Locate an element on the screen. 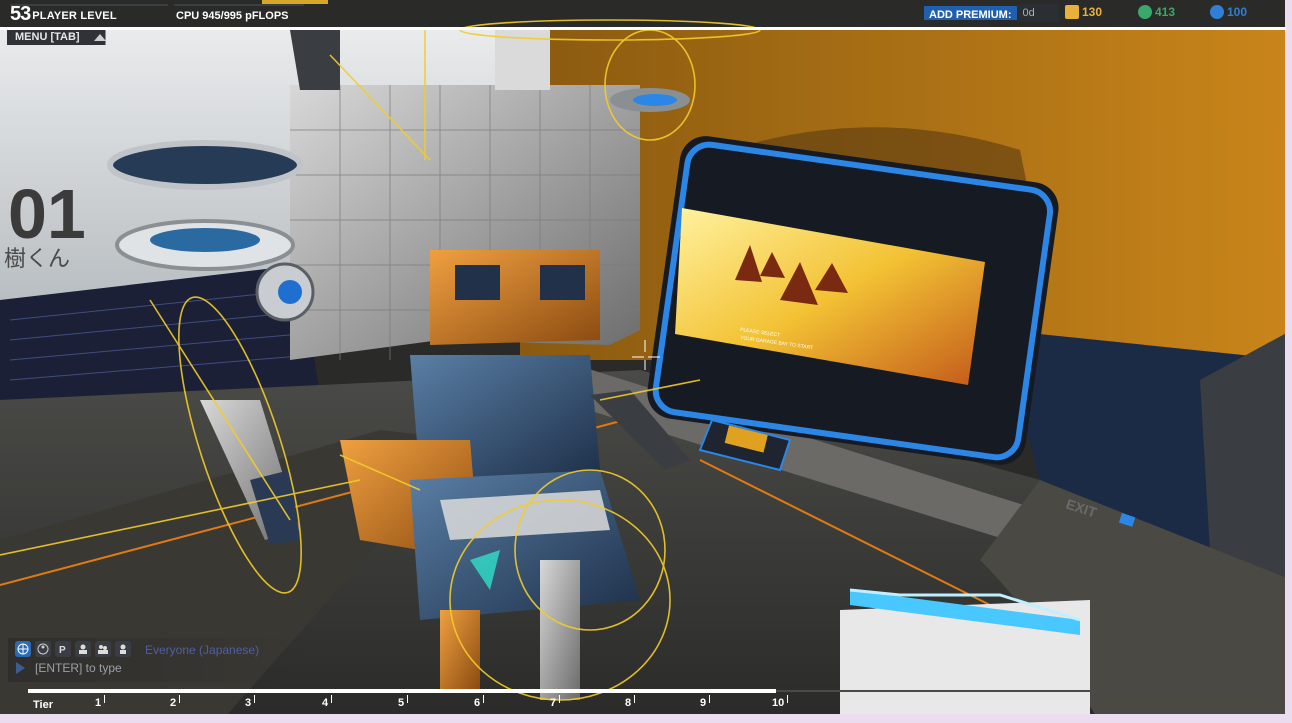  tier-tick: 6 is located at coordinates (479, 702).